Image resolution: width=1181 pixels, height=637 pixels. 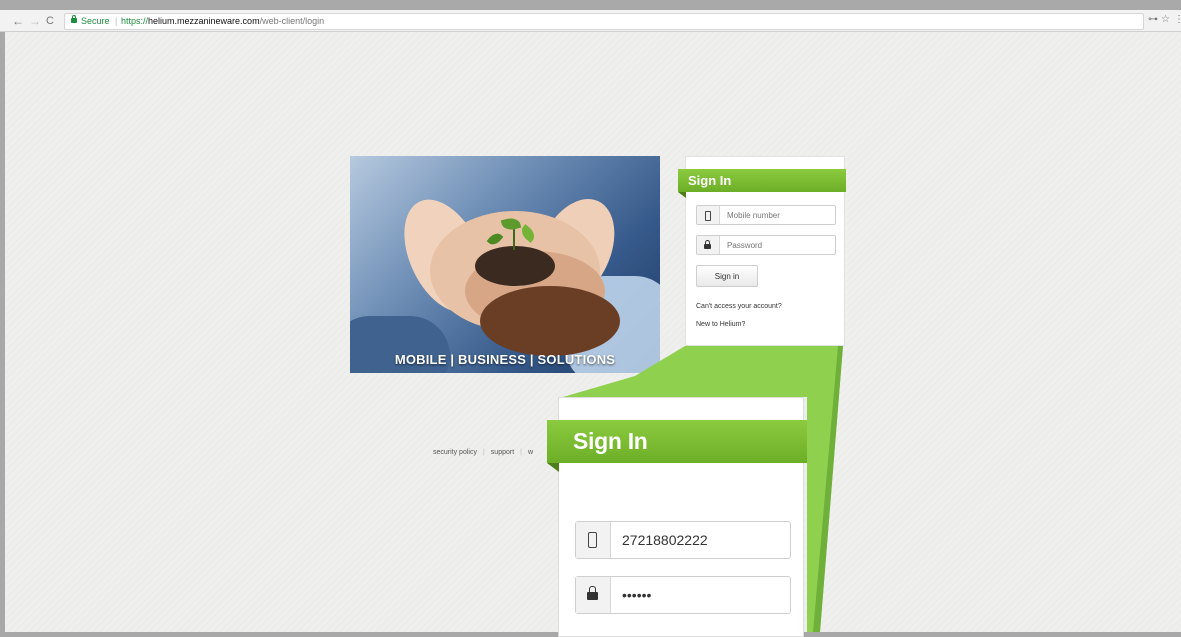 I want to click on zoomed-signin-title: Sign In, so click(x=677, y=446).